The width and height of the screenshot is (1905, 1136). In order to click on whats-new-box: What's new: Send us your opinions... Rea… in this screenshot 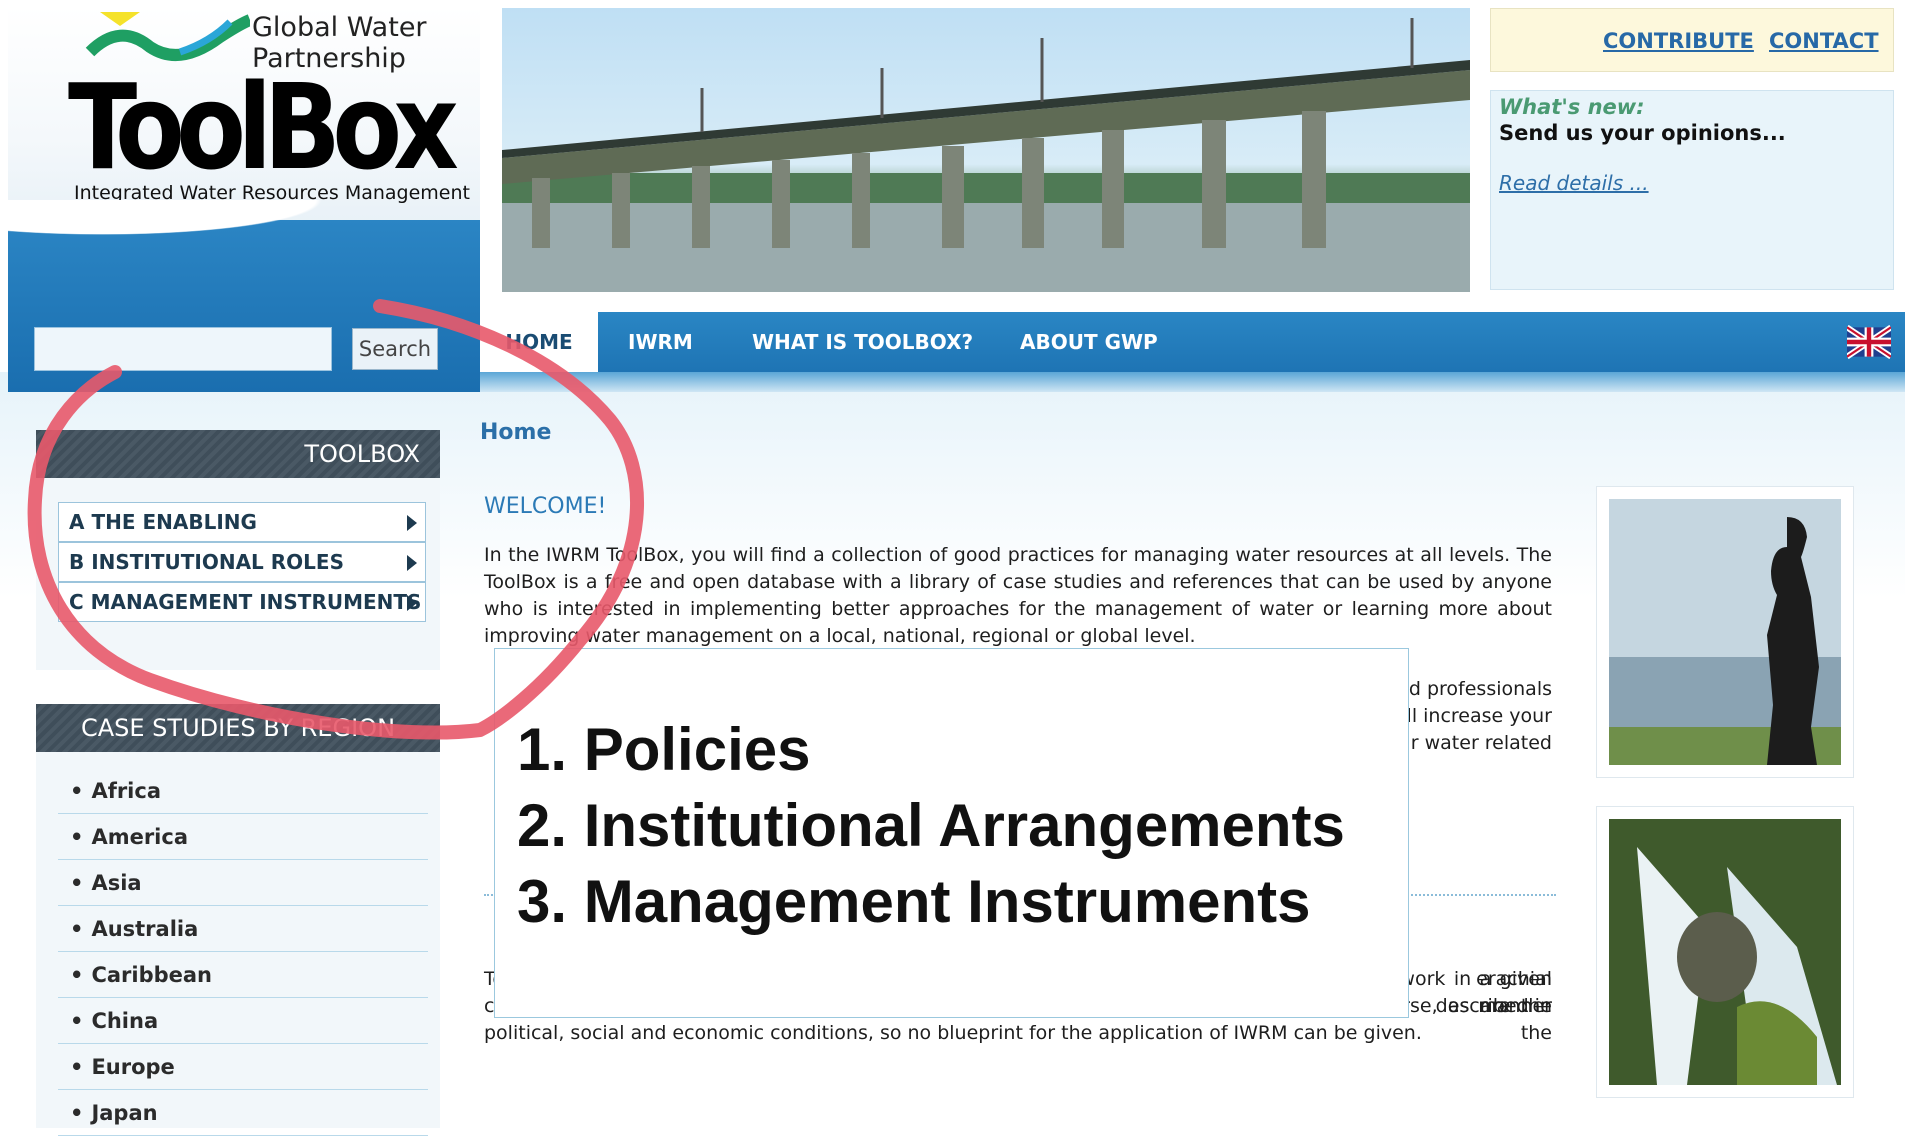, I will do `click(1692, 190)`.